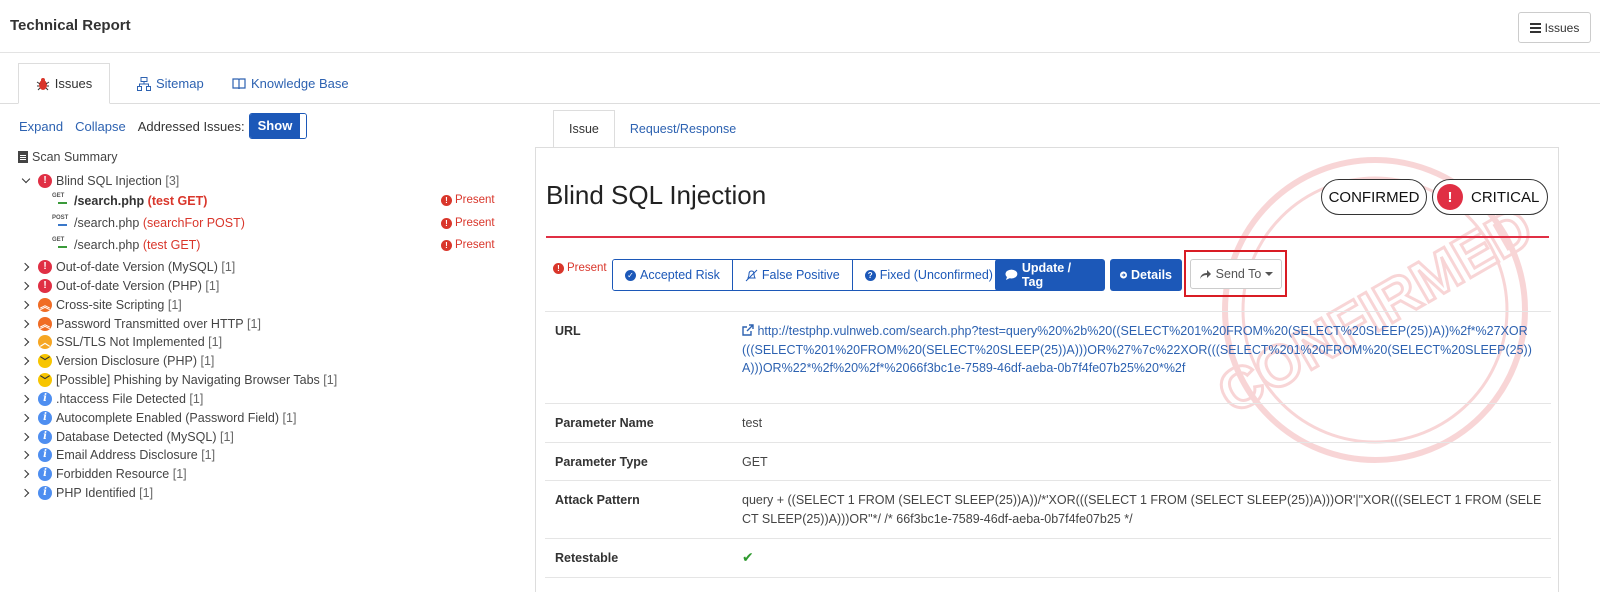 This screenshot has height=592, width=1600. Describe the element at coordinates (137, 266) in the screenshot. I see `group-label: Out-of-date Version (MySQL)` at that location.